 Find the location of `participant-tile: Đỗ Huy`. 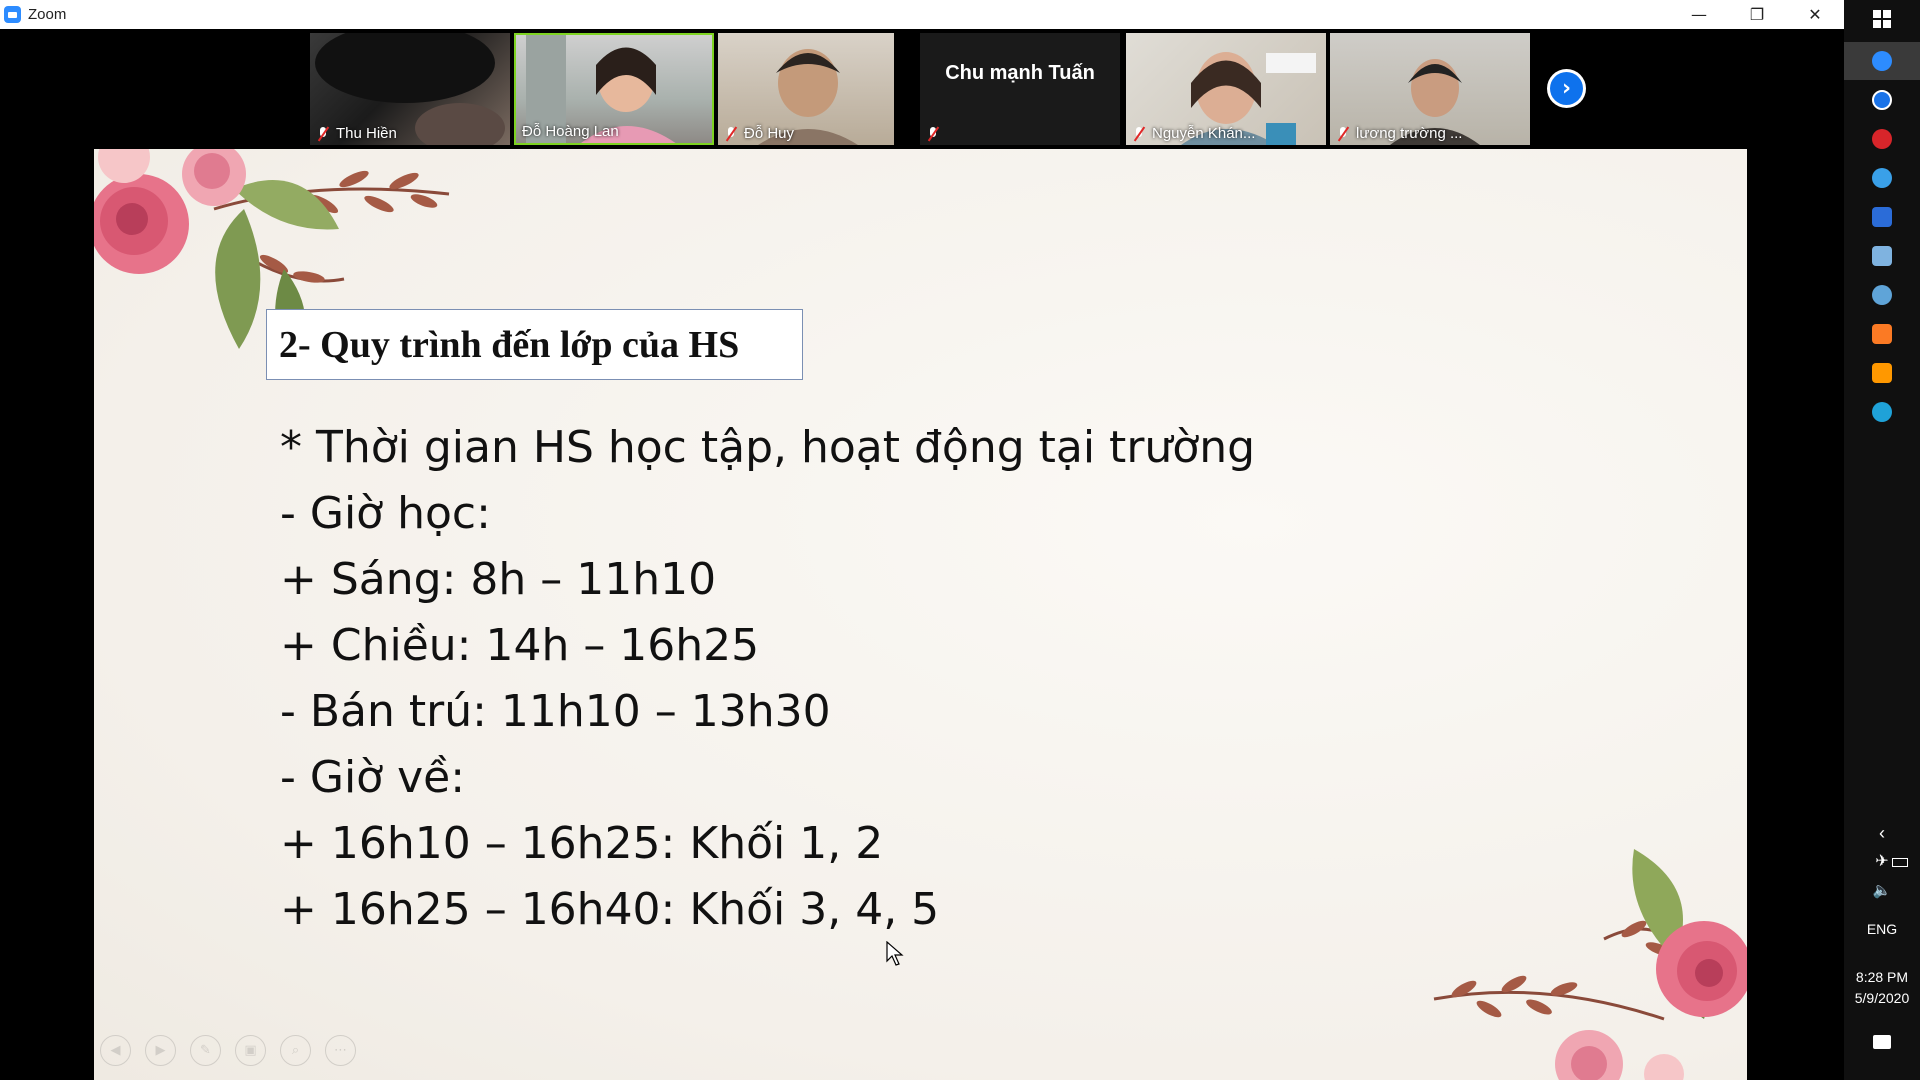

participant-tile: Đỗ Huy is located at coordinates (806, 89).